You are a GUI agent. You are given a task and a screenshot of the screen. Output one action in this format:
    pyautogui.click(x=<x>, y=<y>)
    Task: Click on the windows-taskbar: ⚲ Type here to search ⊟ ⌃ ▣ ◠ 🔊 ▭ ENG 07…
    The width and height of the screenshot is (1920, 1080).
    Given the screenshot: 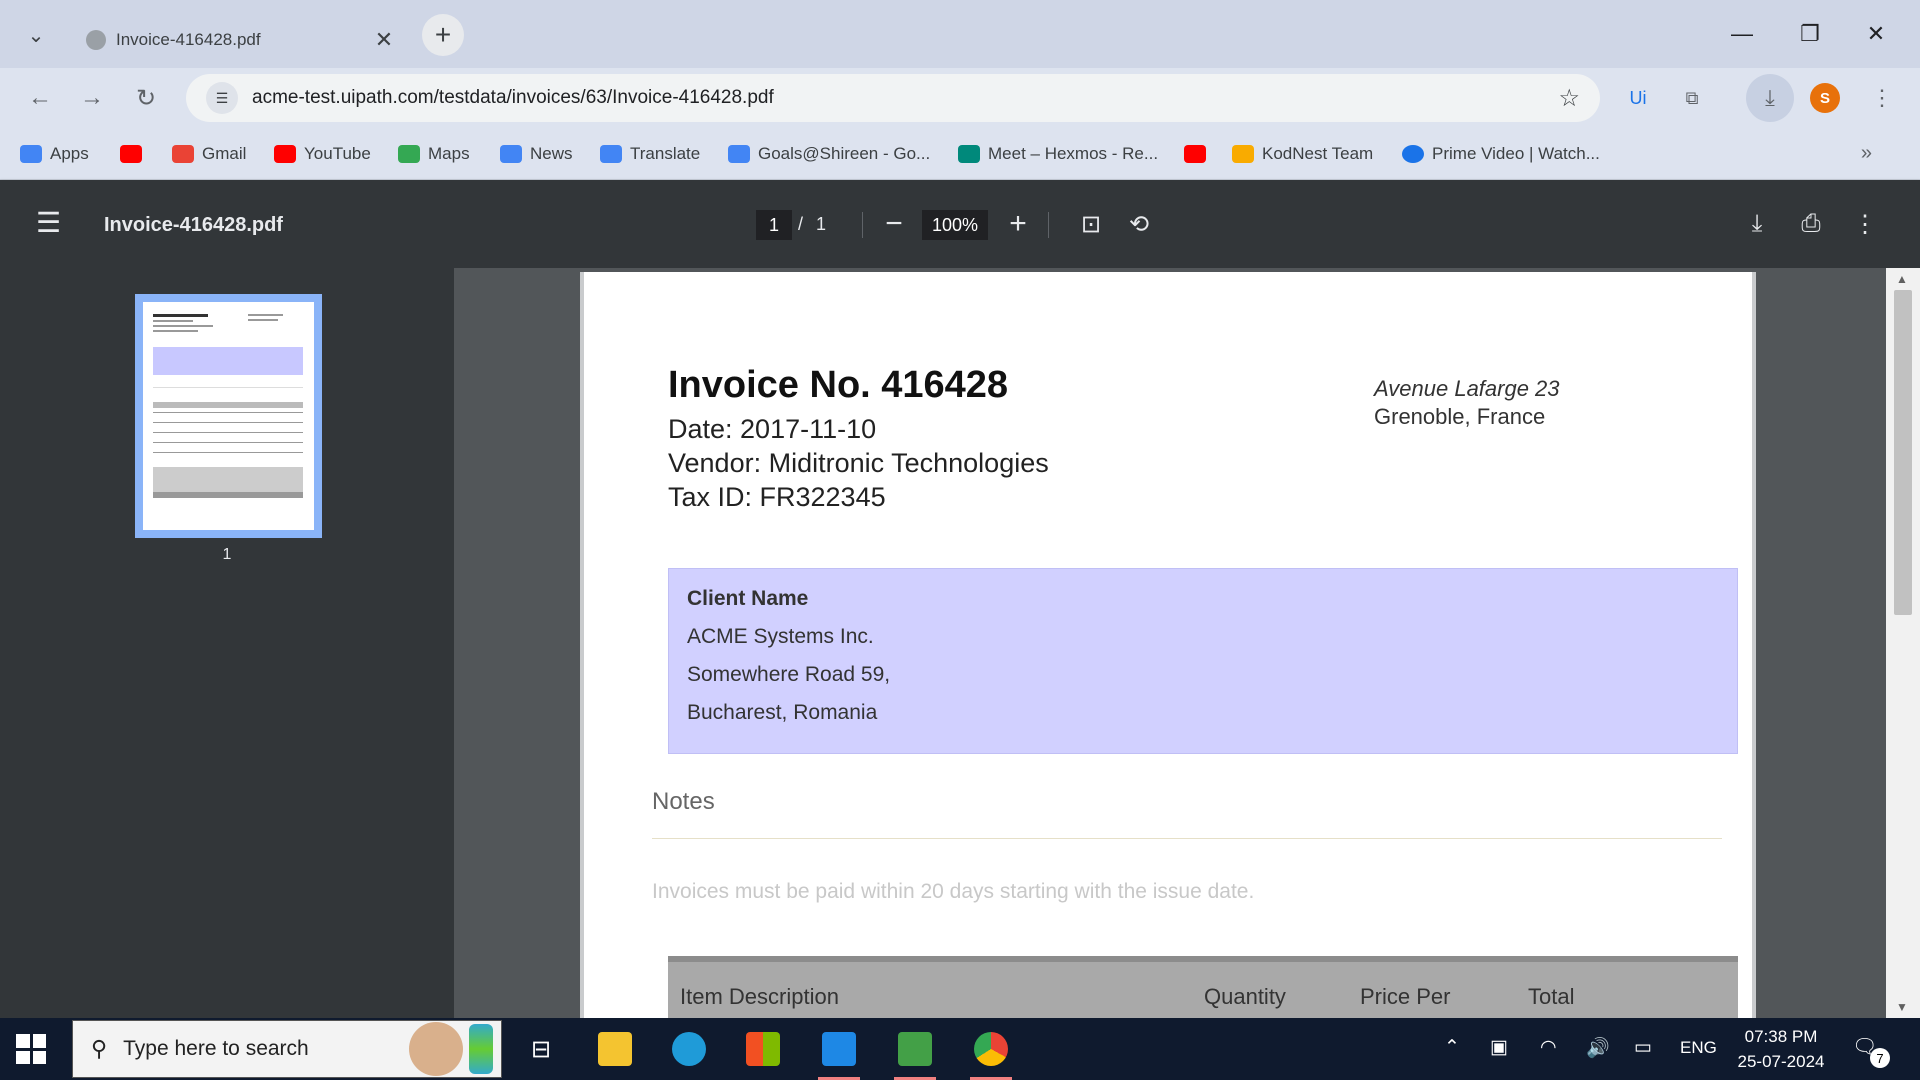 What is the action you would take?
    pyautogui.click(x=960, y=1049)
    